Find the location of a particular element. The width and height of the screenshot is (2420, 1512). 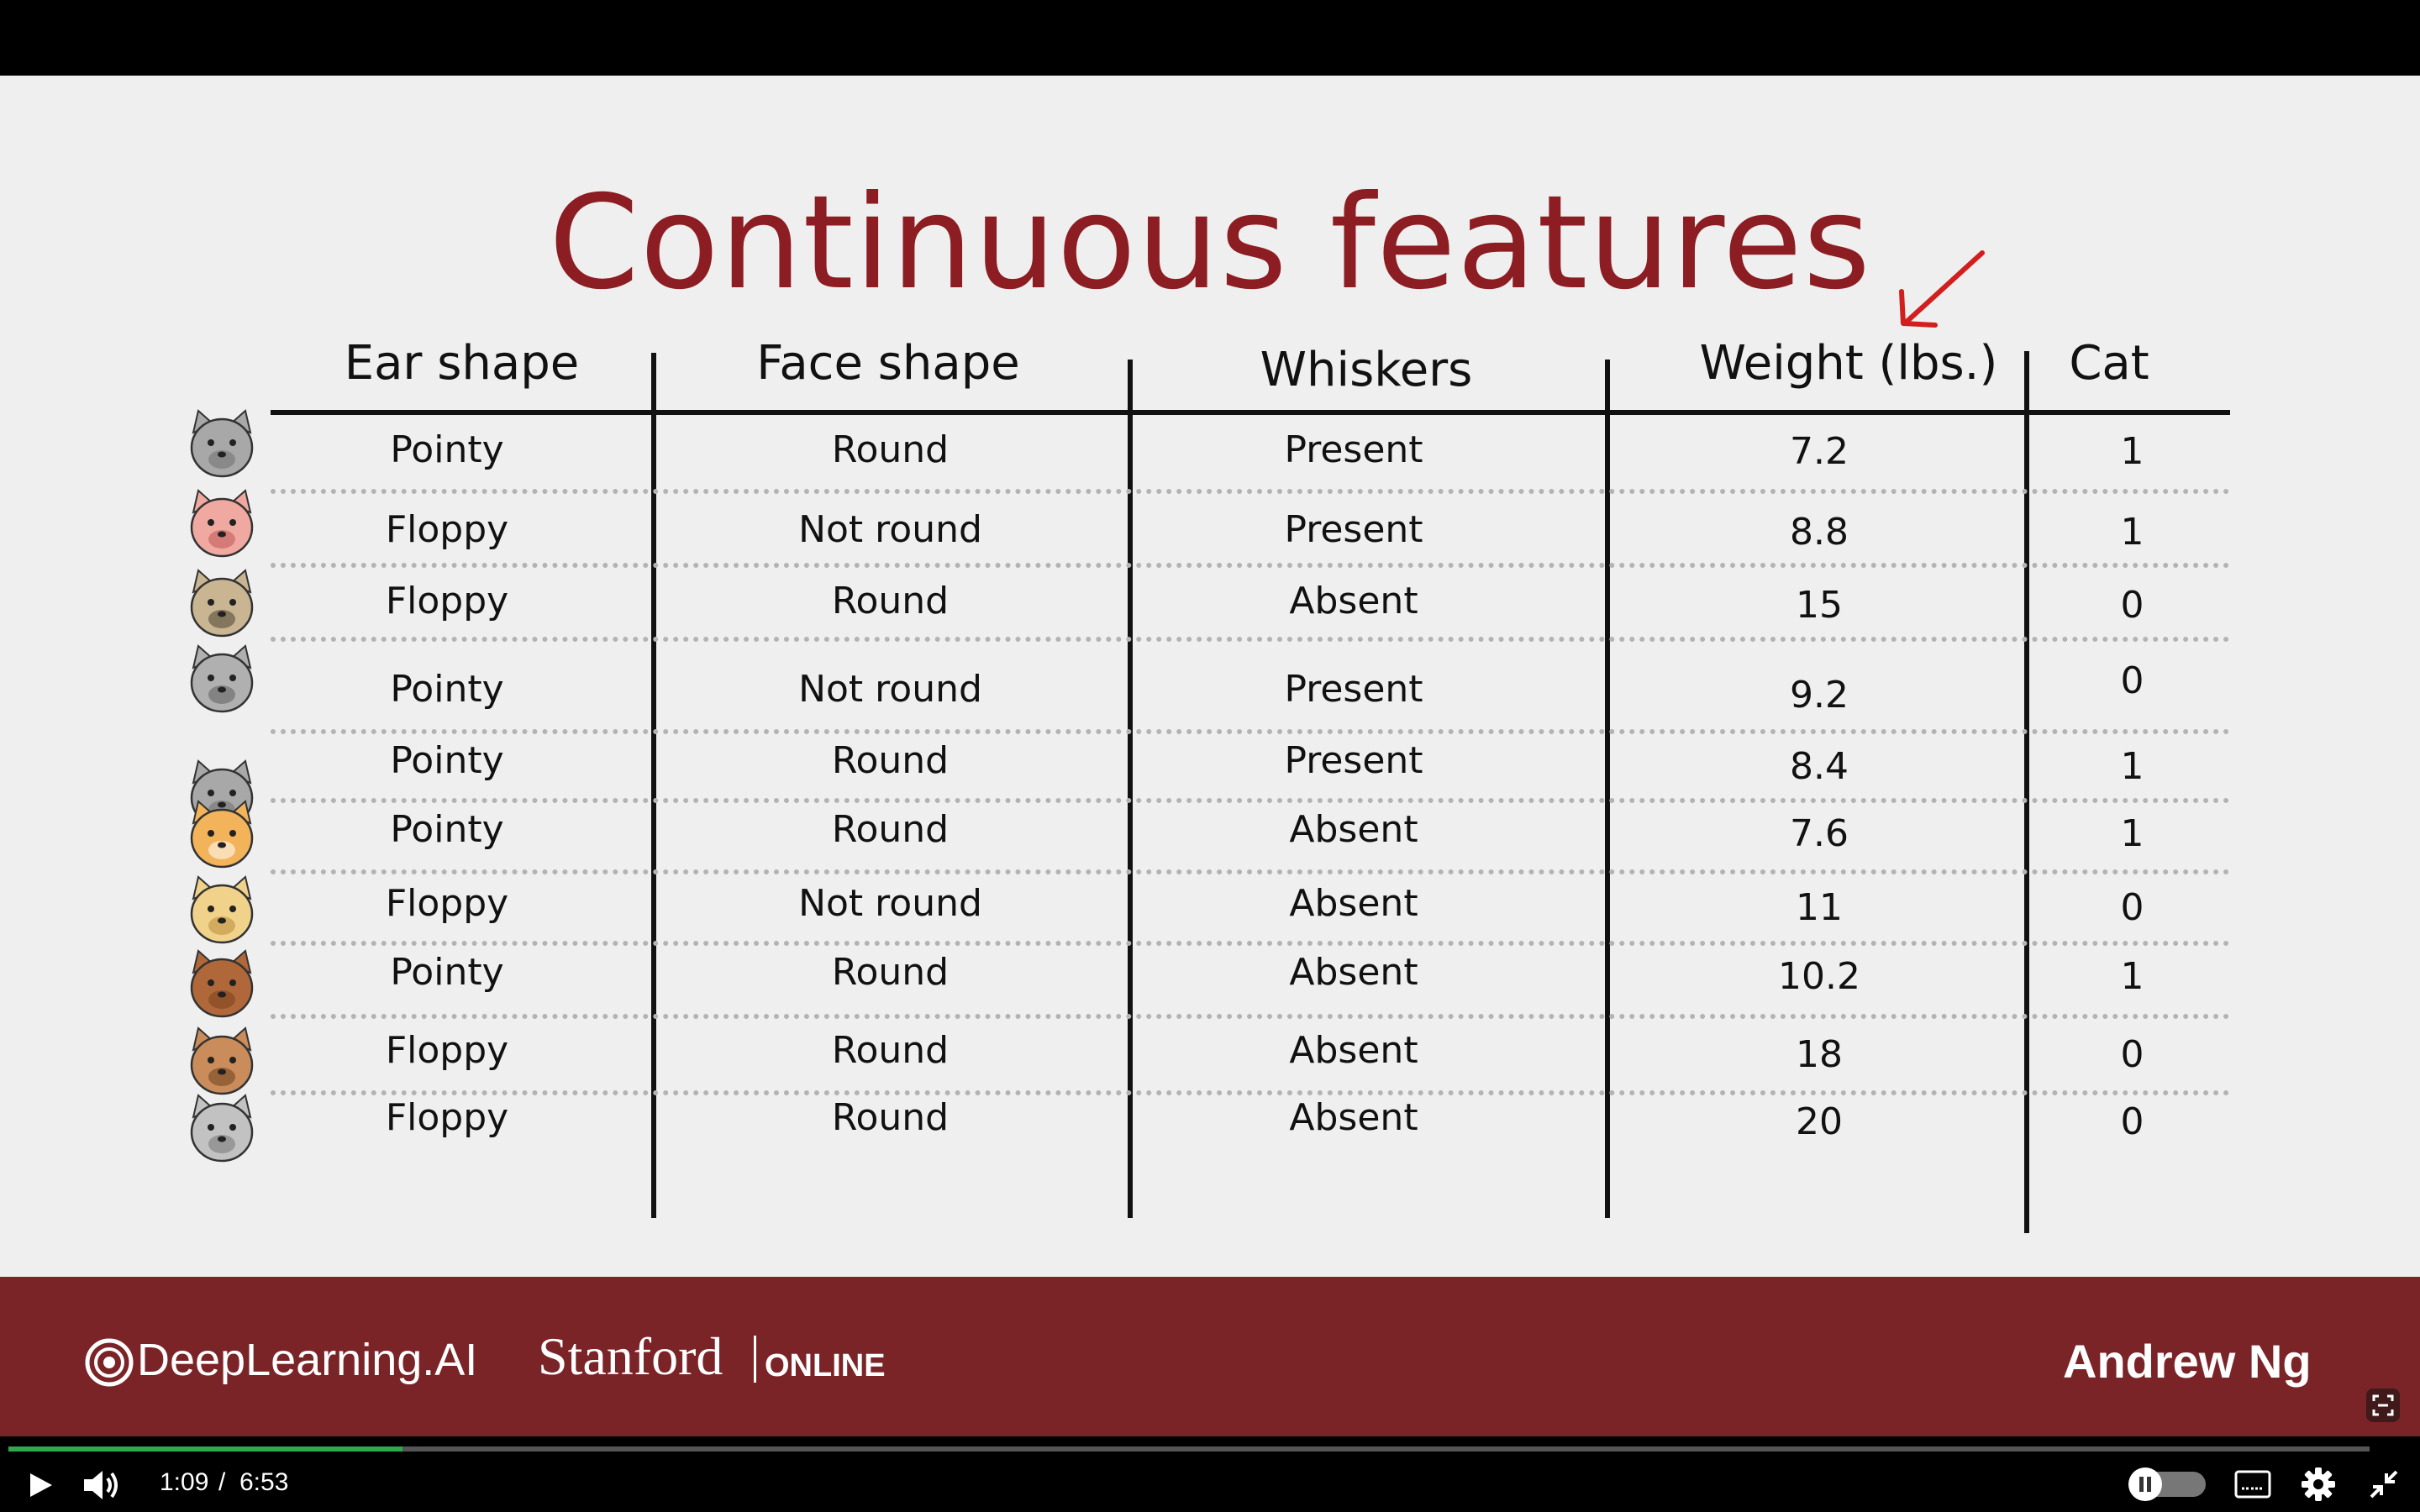

column-header-cat: Cat is located at coordinates (2109, 363).